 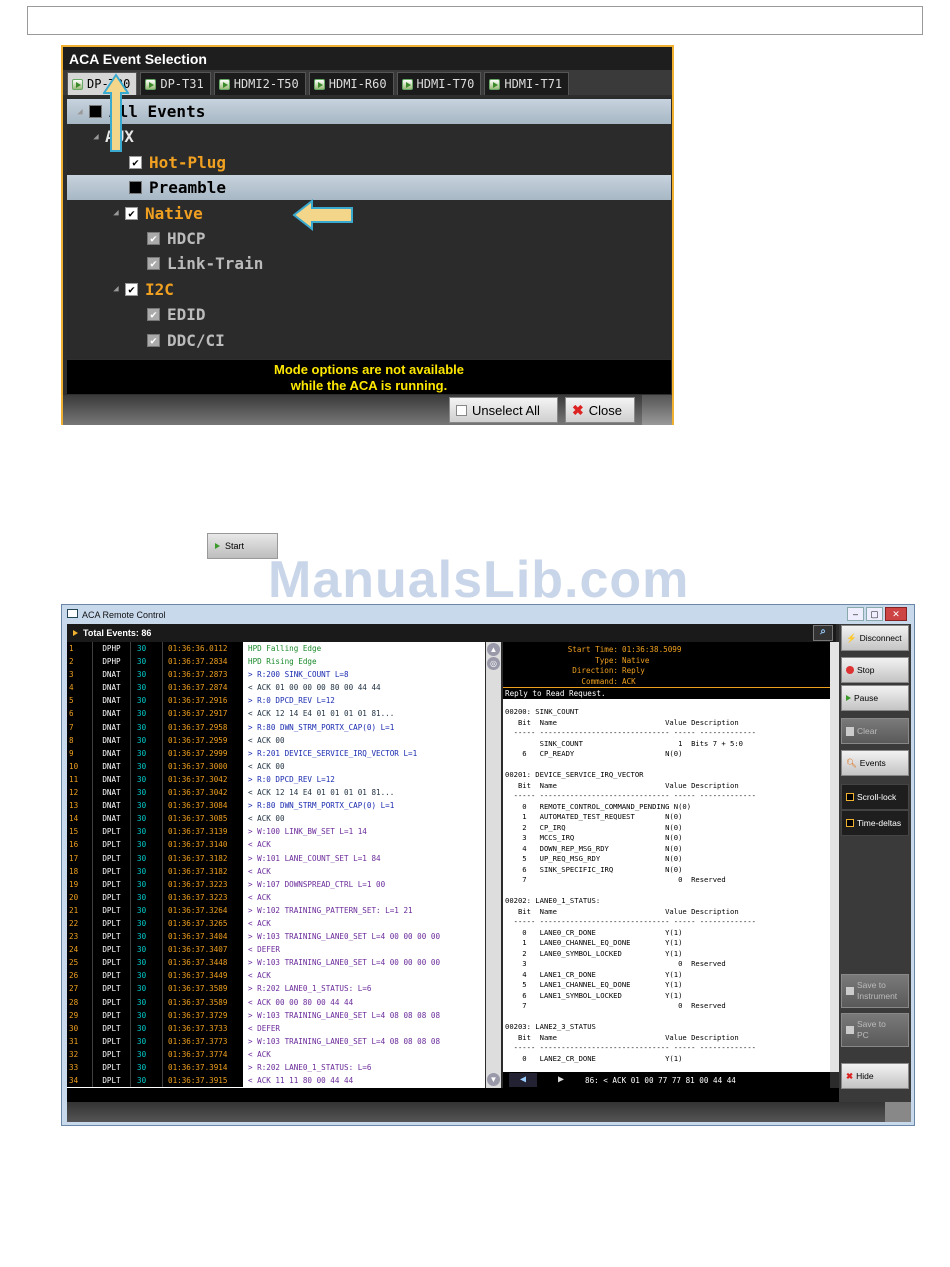 I want to click on clear-button: Clear, so click(x=875, y=731).